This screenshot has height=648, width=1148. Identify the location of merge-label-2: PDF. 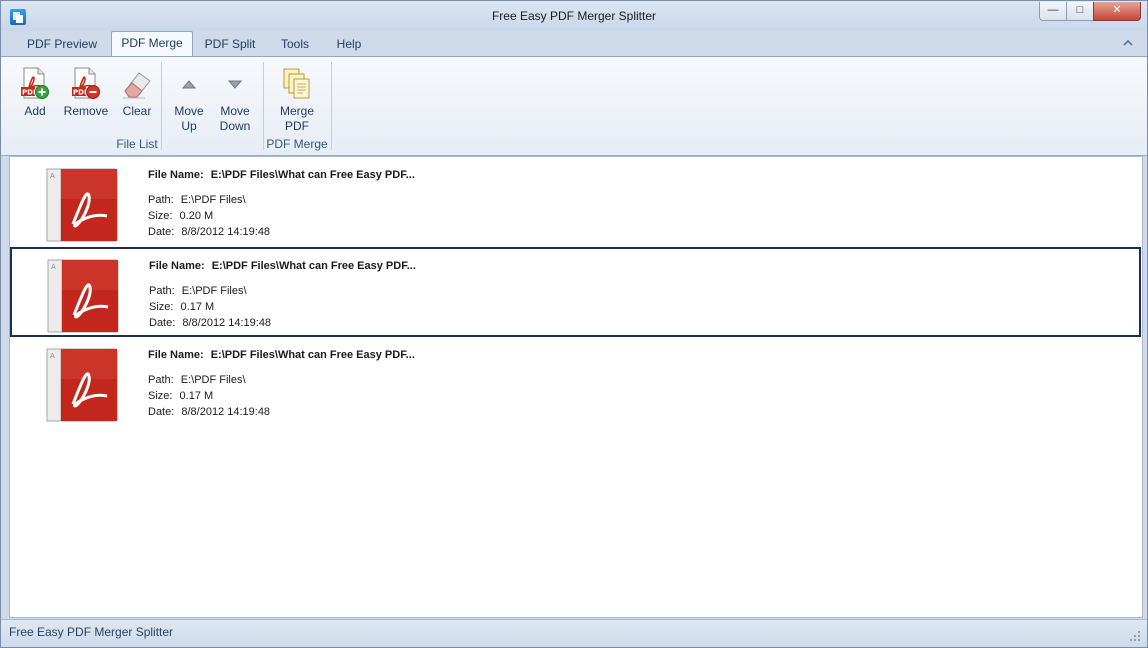
(297, 126).